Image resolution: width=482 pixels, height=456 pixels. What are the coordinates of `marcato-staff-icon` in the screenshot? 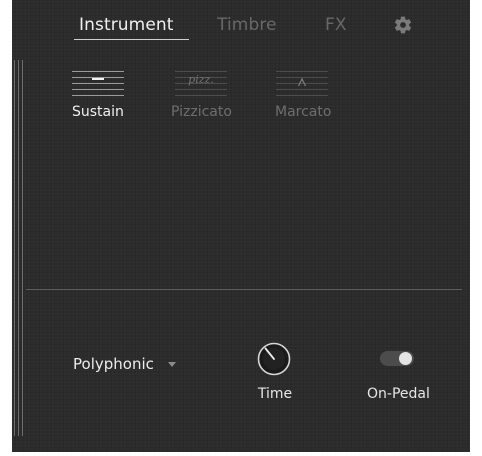 It's located at (302, 83).